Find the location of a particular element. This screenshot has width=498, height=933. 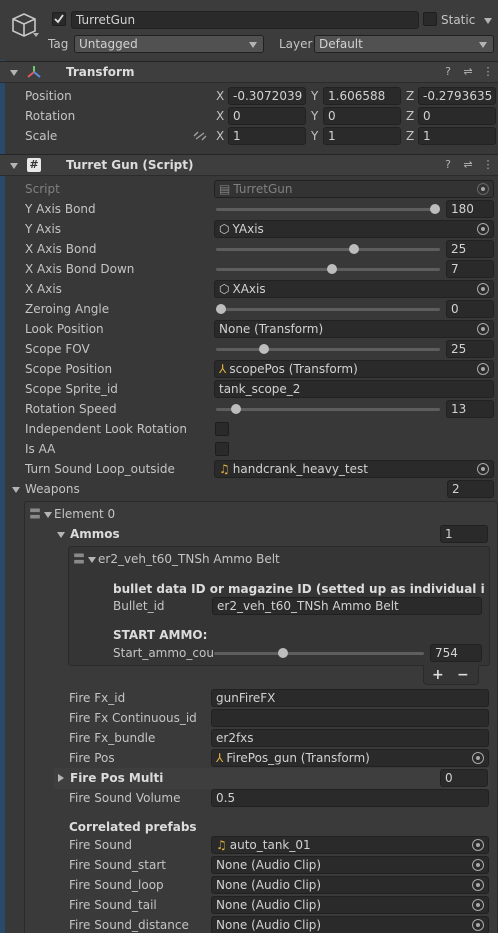

fire-sound-tail-object-field: None (Audio Clip) is located at coordinates (350, 905).